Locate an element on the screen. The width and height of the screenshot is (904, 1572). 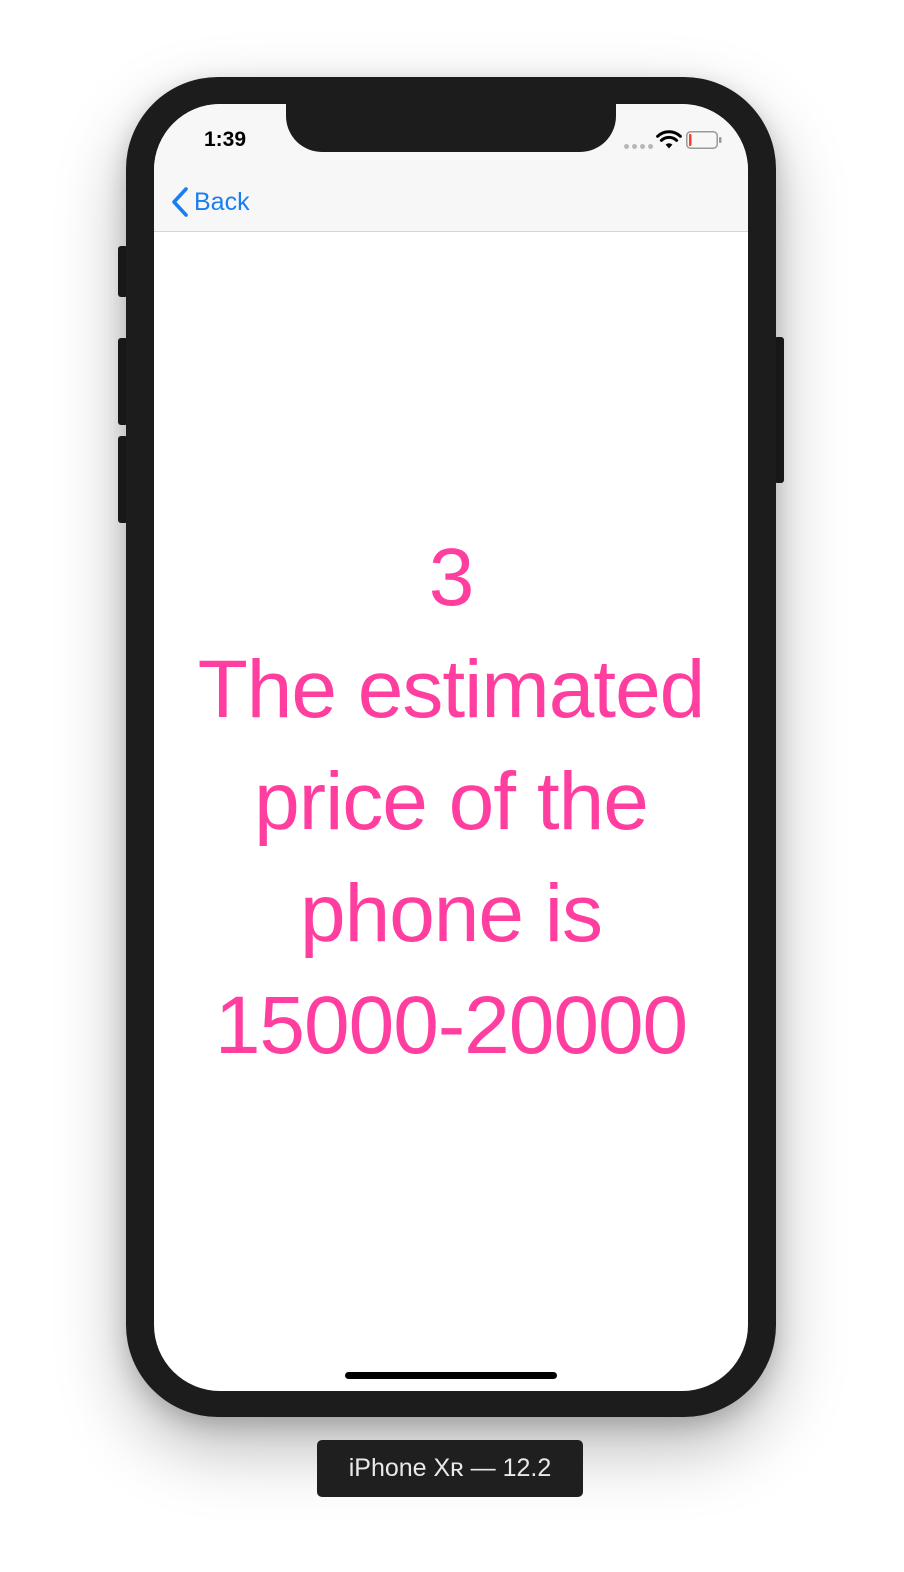
result-price-range: 15000-20000 is located at coordinates (451, 1025).